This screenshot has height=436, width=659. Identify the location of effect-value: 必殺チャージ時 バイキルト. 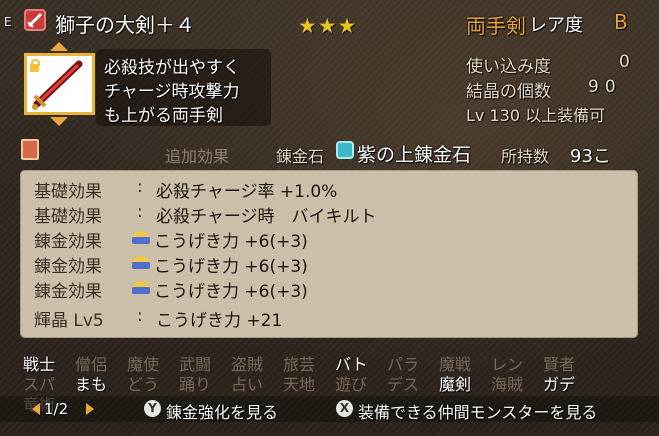
(266, 217).